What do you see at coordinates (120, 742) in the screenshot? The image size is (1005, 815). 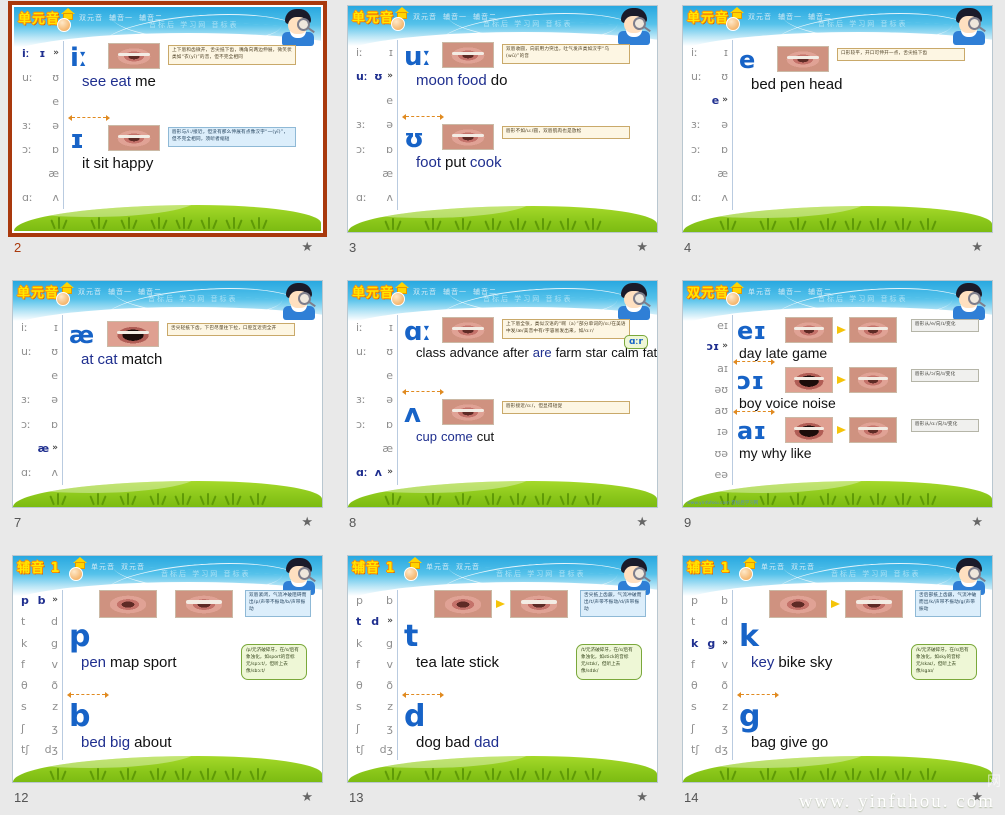 I see `word-1: big` at bounding box center [120, 742].